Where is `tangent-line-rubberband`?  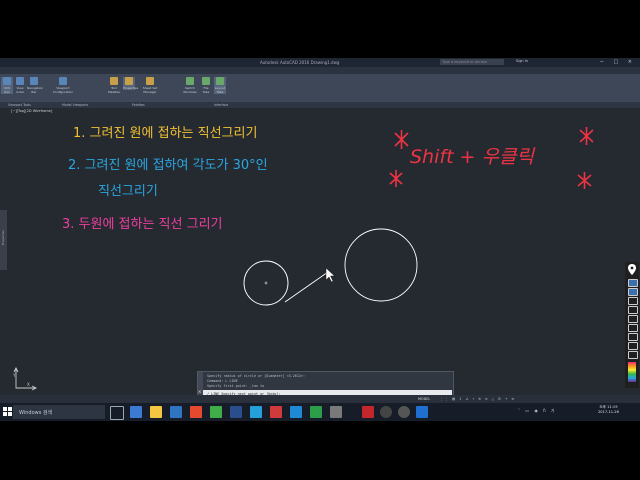 tangent-line-rubberband is located at coordinates (306, 287).